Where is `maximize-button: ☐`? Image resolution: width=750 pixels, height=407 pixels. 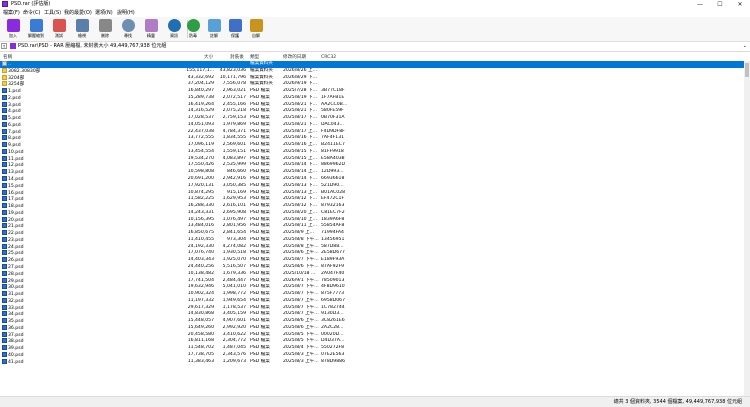 maximize-button: ☐ is located at coordinates (720, 4).